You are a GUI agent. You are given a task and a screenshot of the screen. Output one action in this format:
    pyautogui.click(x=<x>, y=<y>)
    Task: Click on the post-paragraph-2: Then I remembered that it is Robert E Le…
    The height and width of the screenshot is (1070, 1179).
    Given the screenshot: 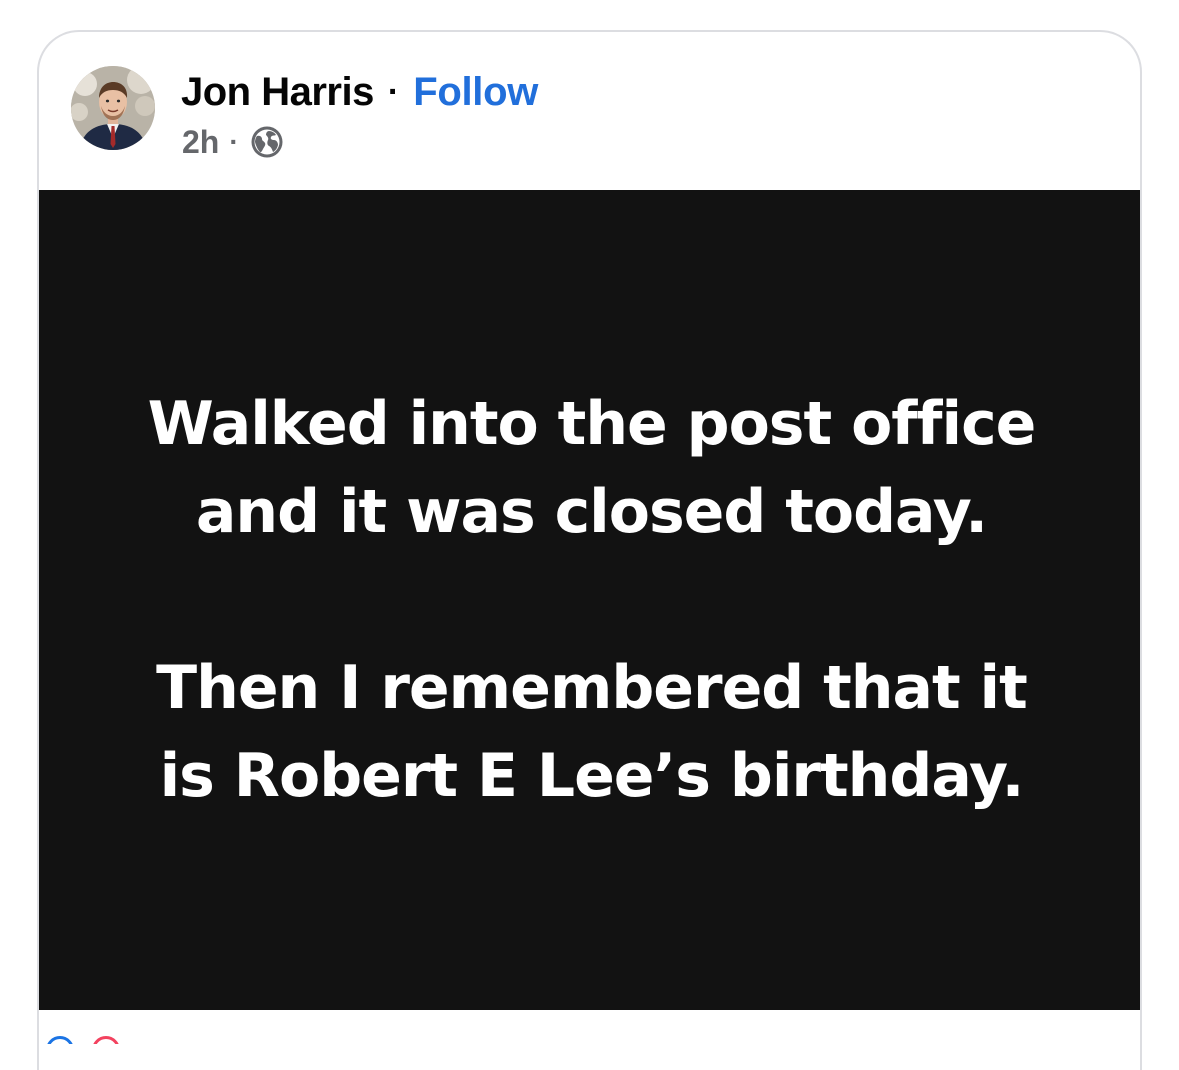 What is the action you would take?
    pyautogui.click(x=592, y=732)
    